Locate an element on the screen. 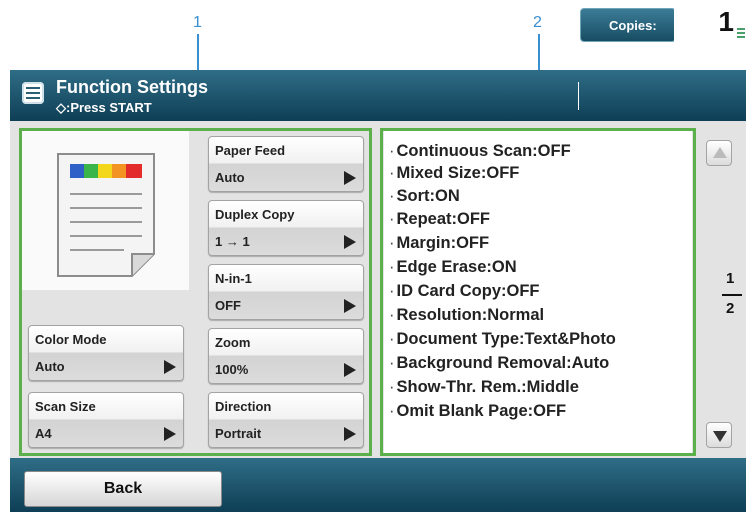 This screenshot has height=512, width=746. keypad-icon is located at coordinates (741, 34).